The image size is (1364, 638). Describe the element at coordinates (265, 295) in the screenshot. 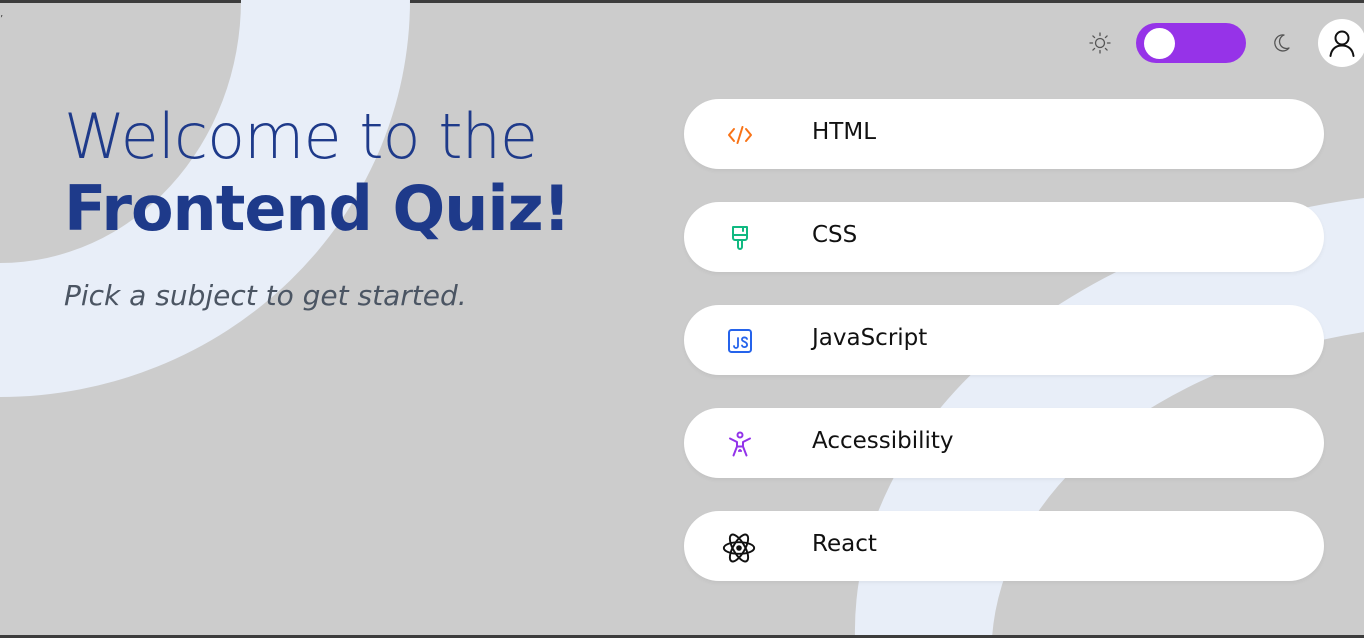

I see `page-subtitle: Pick a subject to get started.` at that location.